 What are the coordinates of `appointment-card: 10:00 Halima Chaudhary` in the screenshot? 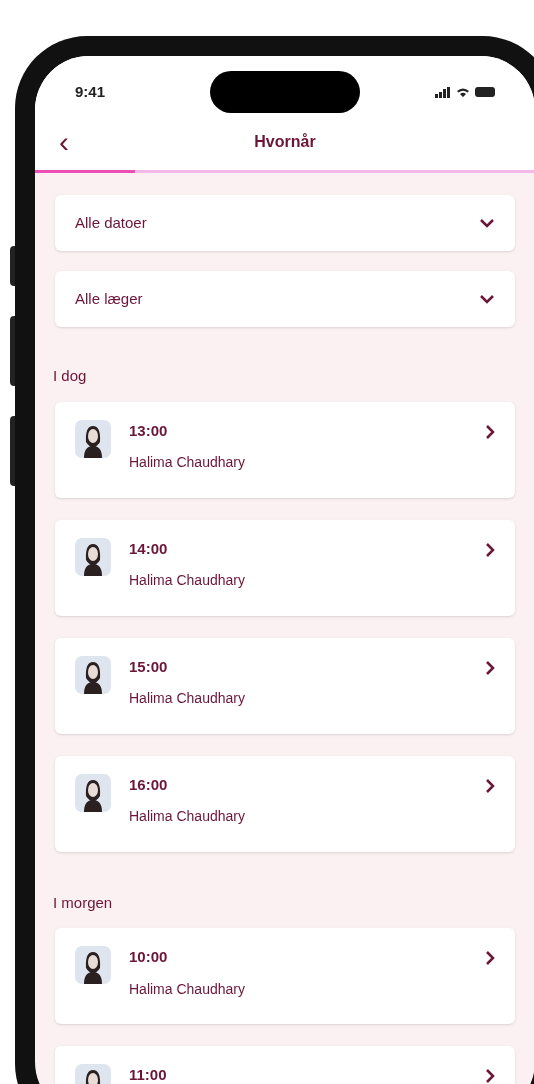 It's located at (285, 976).